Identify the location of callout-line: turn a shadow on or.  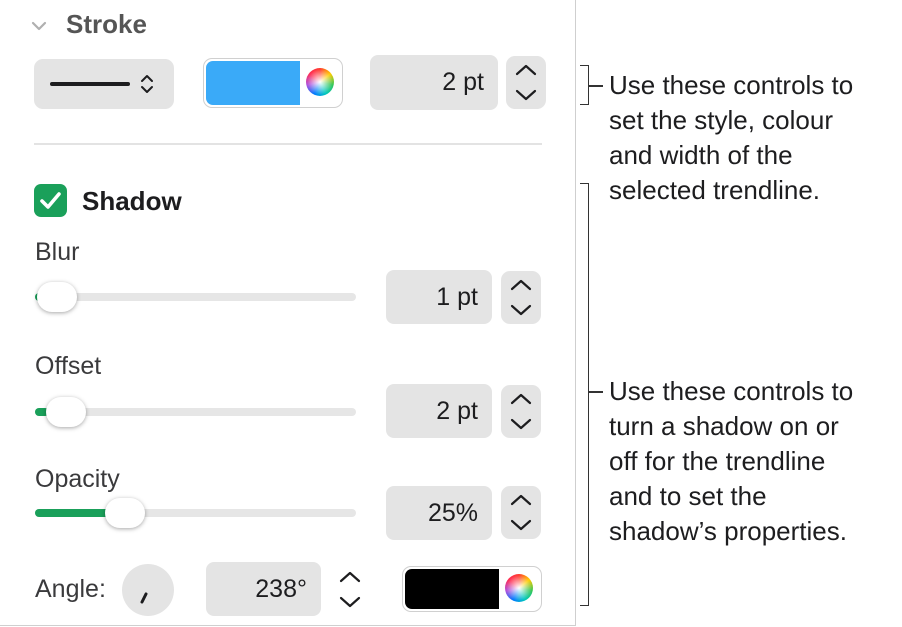
(724, 426).